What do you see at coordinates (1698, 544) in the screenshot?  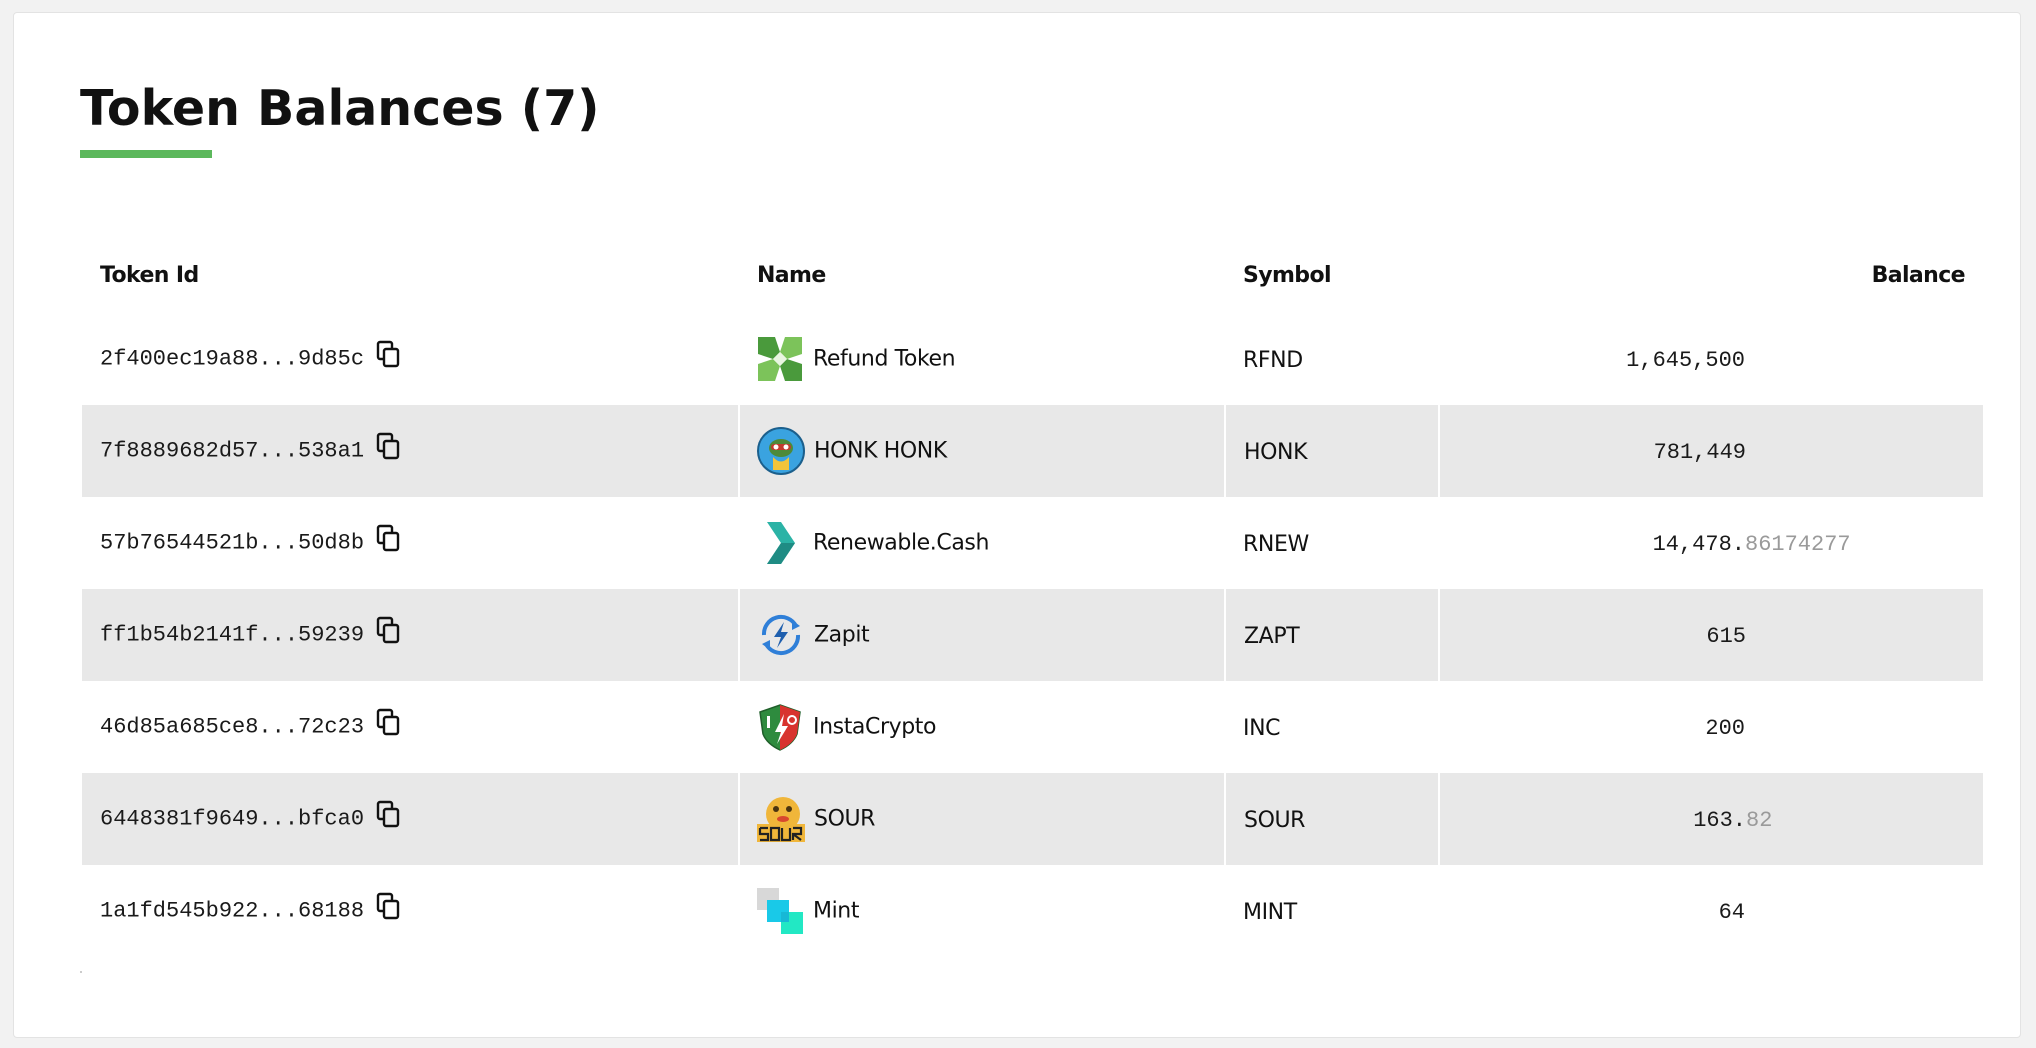 I see `balance-integer: 14,478.` at bounding box center [1698, 544].